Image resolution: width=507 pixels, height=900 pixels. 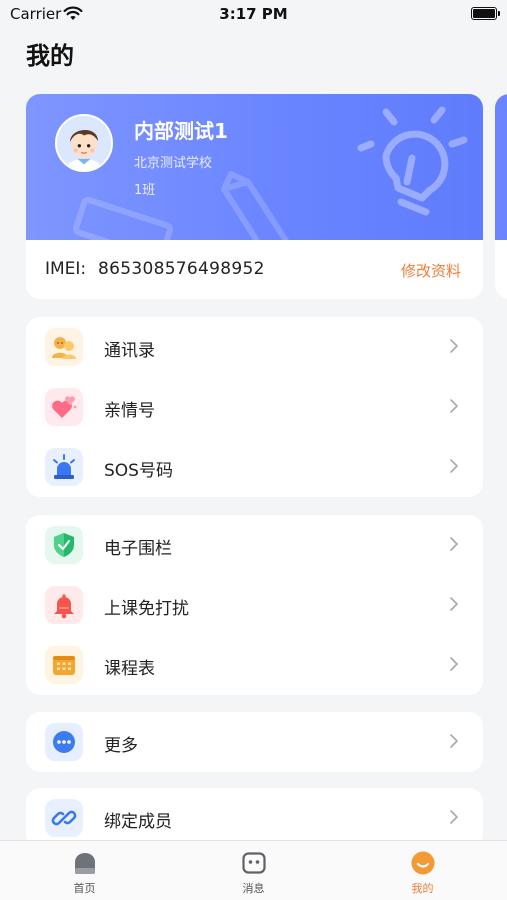 What do you see at coordinates (431, 270) in the screenshot?
I see `edit-profile-link: 修改资料` at bounding box center [431, 270].